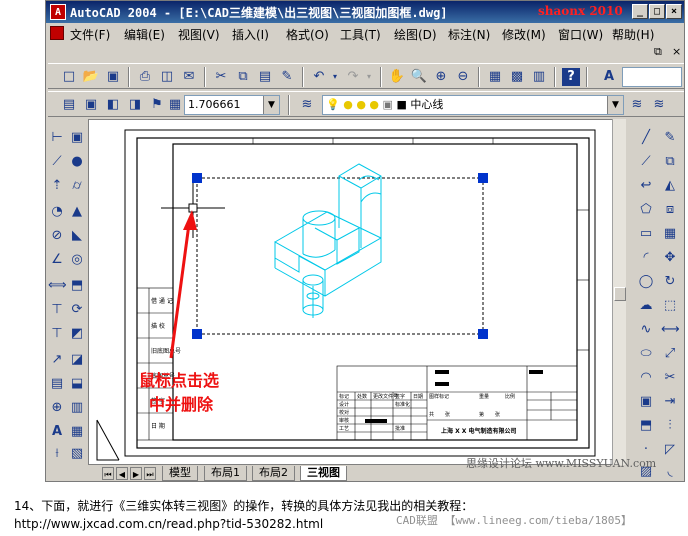 The height and width of the screenshot is (536, 688). Describe the element at coordinates (670, 186) in the screenshot. I see `mirror-icon: ◭` at that location.